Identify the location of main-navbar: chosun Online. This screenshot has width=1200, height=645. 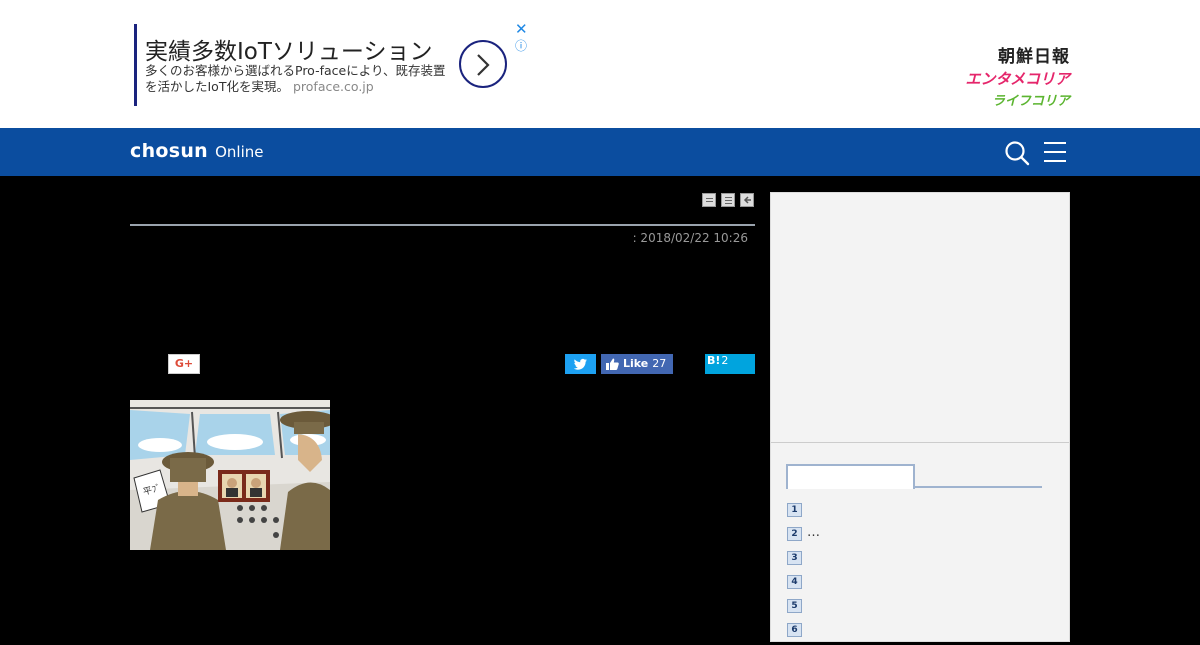
(600, 152).